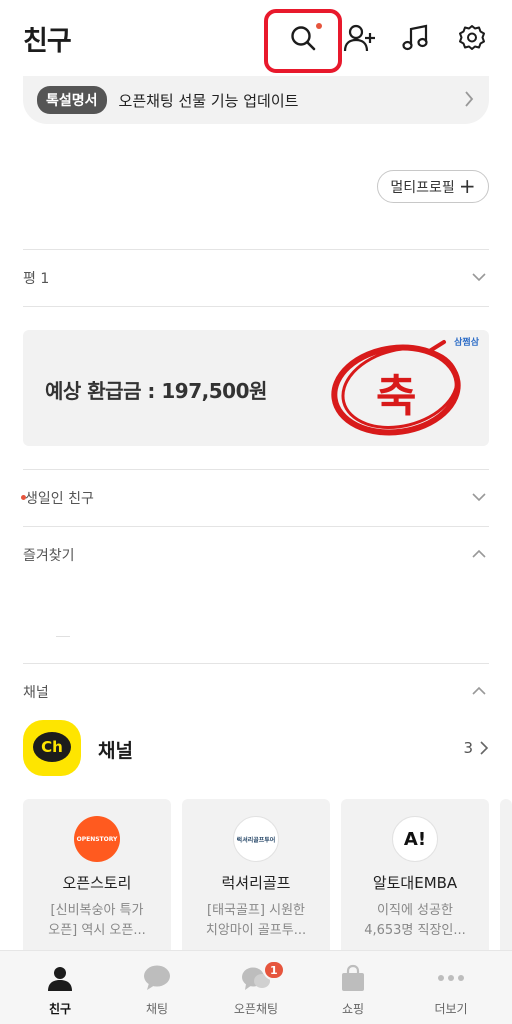  Describe the element at coordinates (256, 278) in the screenshot. I see `section-row-group: 평 1` at that location.